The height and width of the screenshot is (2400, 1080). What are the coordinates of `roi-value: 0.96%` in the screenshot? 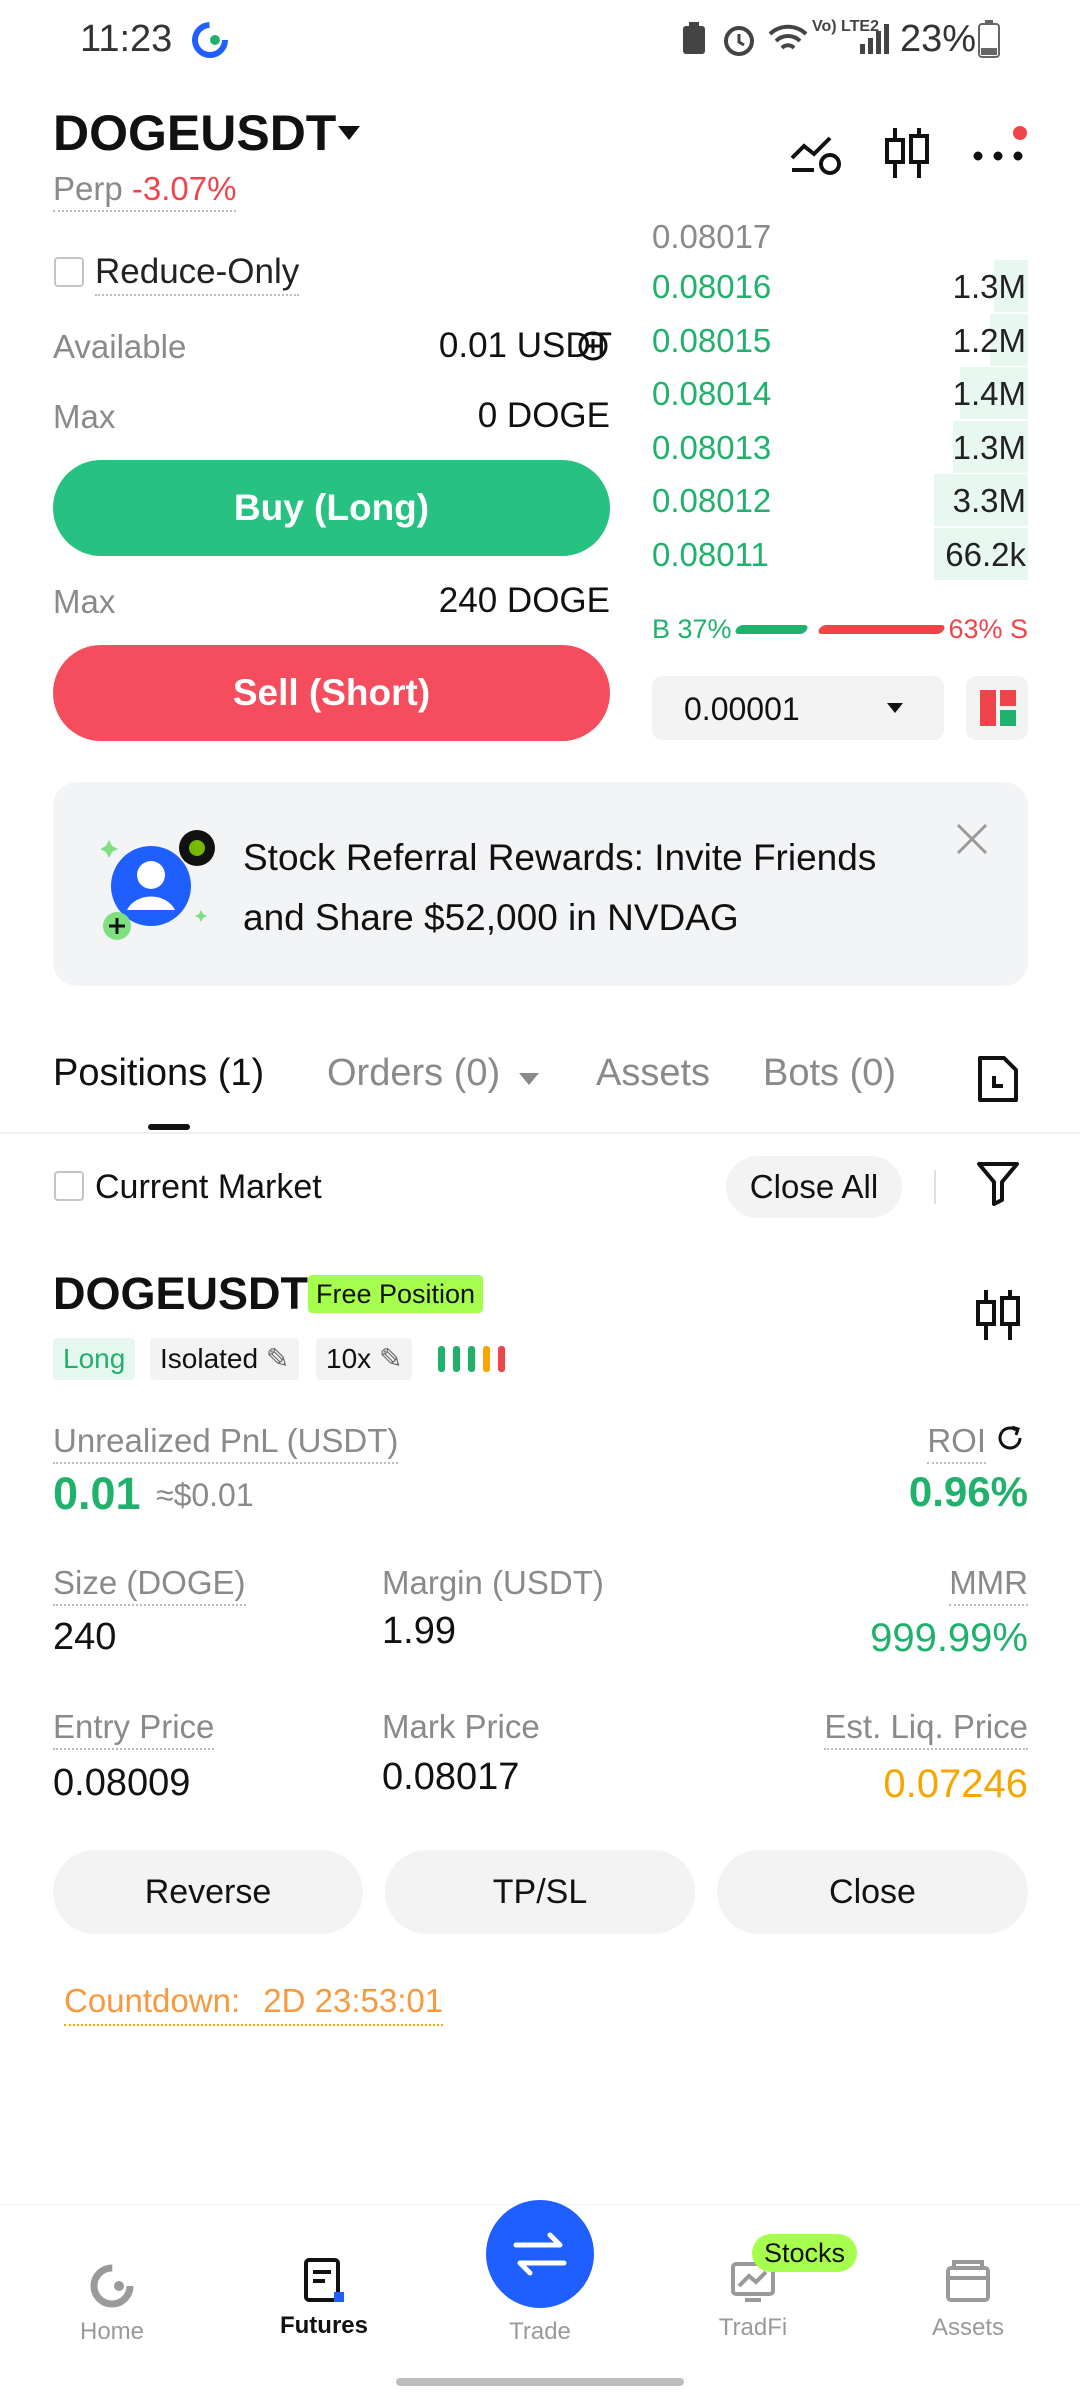 It's located at (968, 1491).